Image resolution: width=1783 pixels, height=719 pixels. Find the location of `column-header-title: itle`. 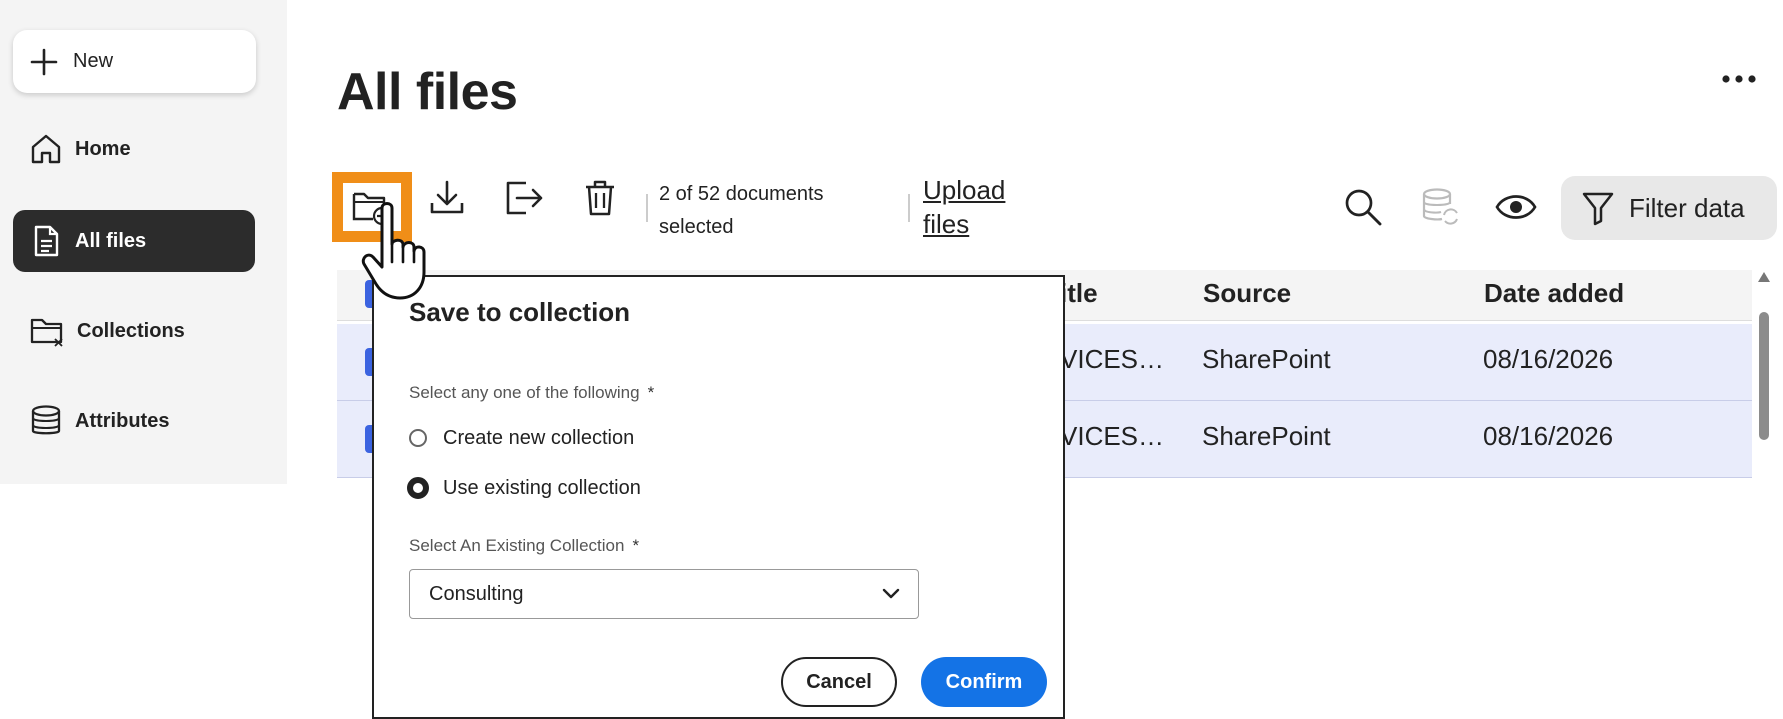

column-header-title: itle is located at coordinates (1079, 293).